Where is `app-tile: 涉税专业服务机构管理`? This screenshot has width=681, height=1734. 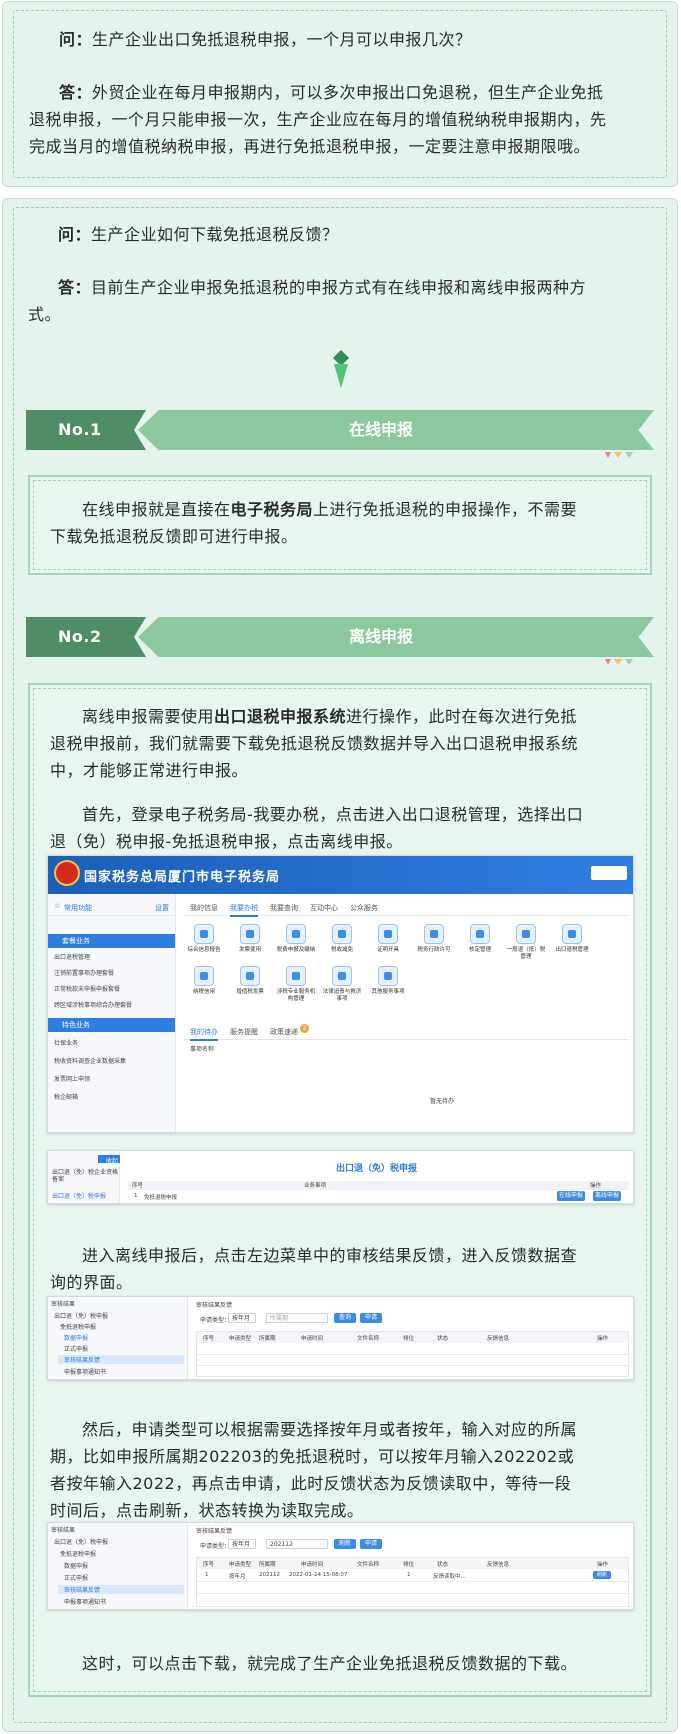 app-tile: 涉税专业服务机构管理 is located at coordinates (296, 984).